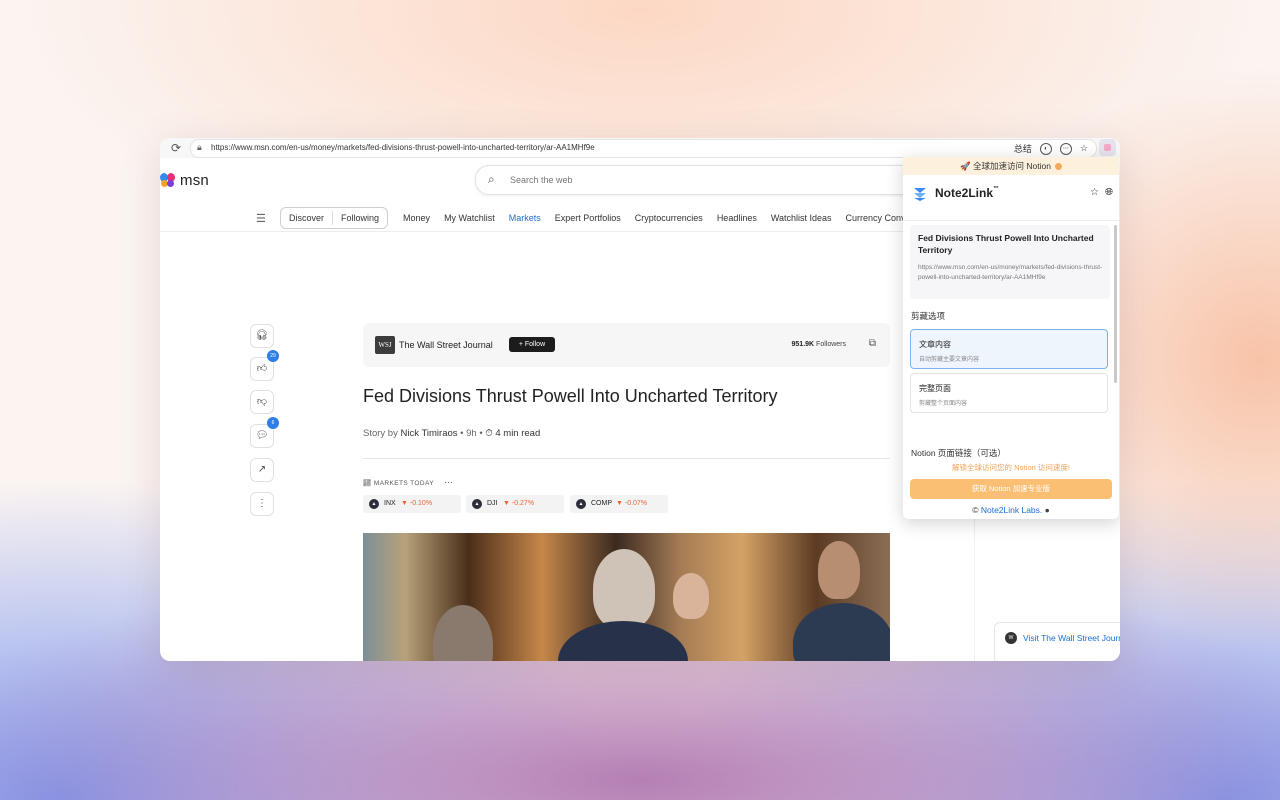 The image size is (1280, 800). I want to click on discover-following-toggle: Discover Following, so click(334, 218).